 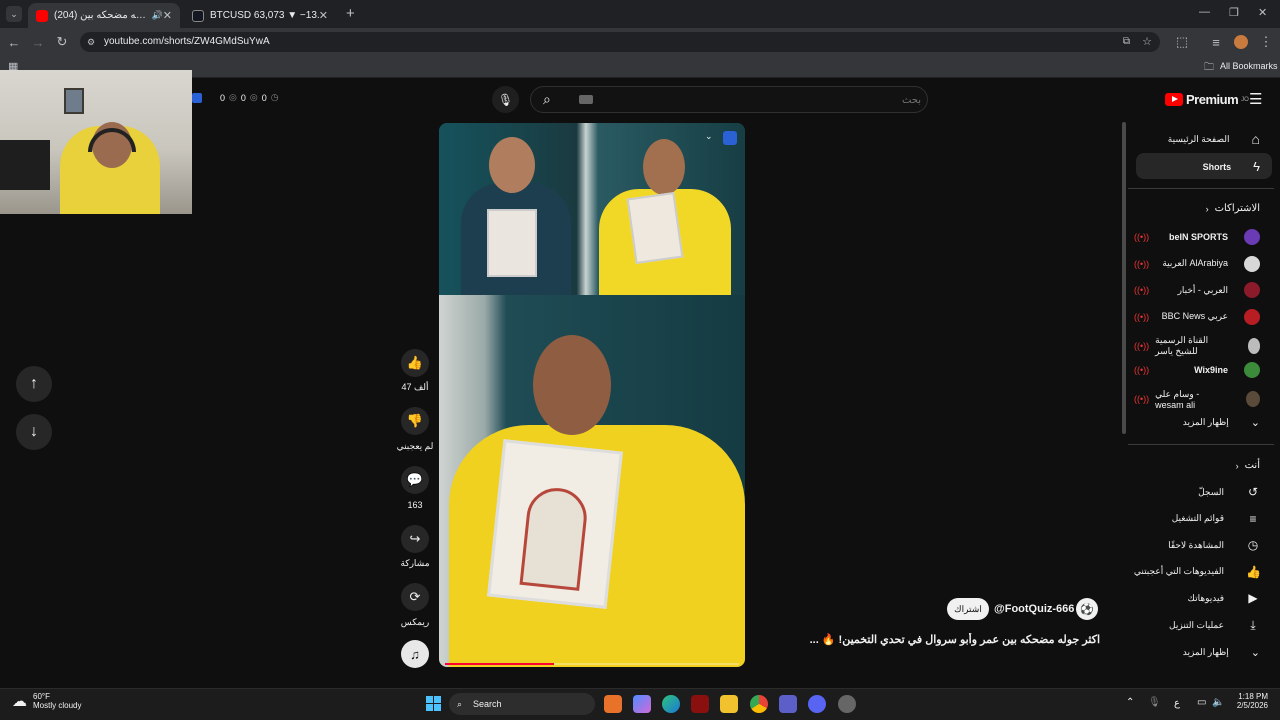 What do you see at coordinates (505, 99) in the screenshot?
I see `voice-search-button: 🎙` at bounding box center [505, 99].